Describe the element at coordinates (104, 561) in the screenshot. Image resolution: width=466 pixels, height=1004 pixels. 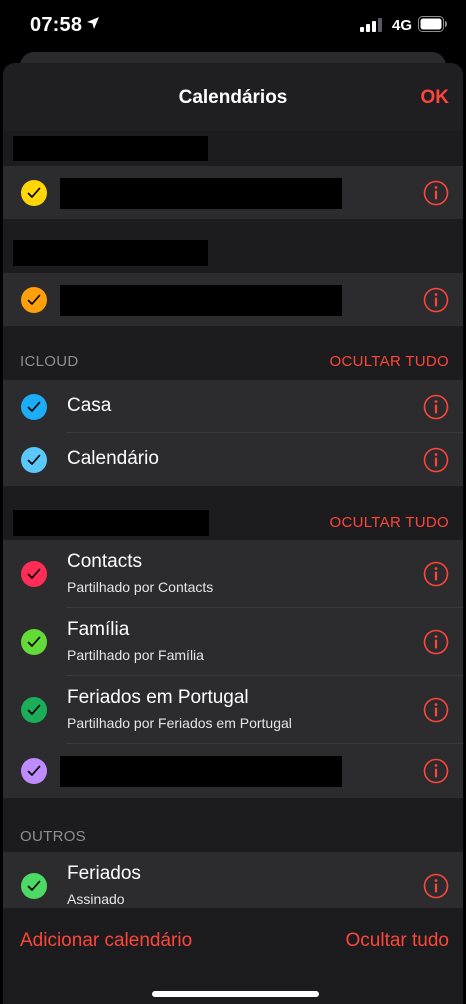
I see `calendar-name: Contacts` at that location.